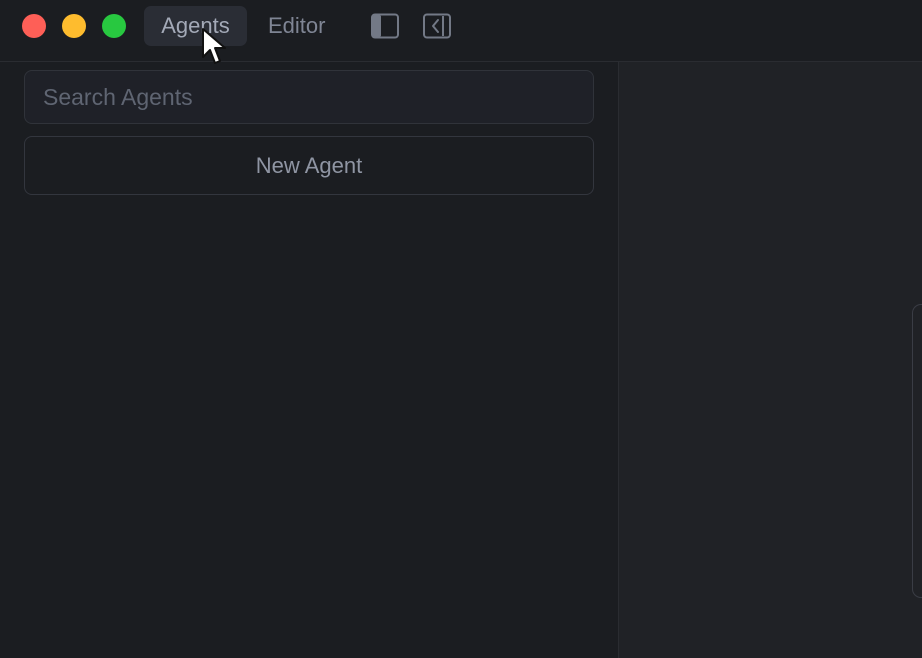 The height and width of the screenshot is (658, 922). Describe the element at coordinates (437, 26) in the screenshot. I see `collapse-panel-icon` at that location.